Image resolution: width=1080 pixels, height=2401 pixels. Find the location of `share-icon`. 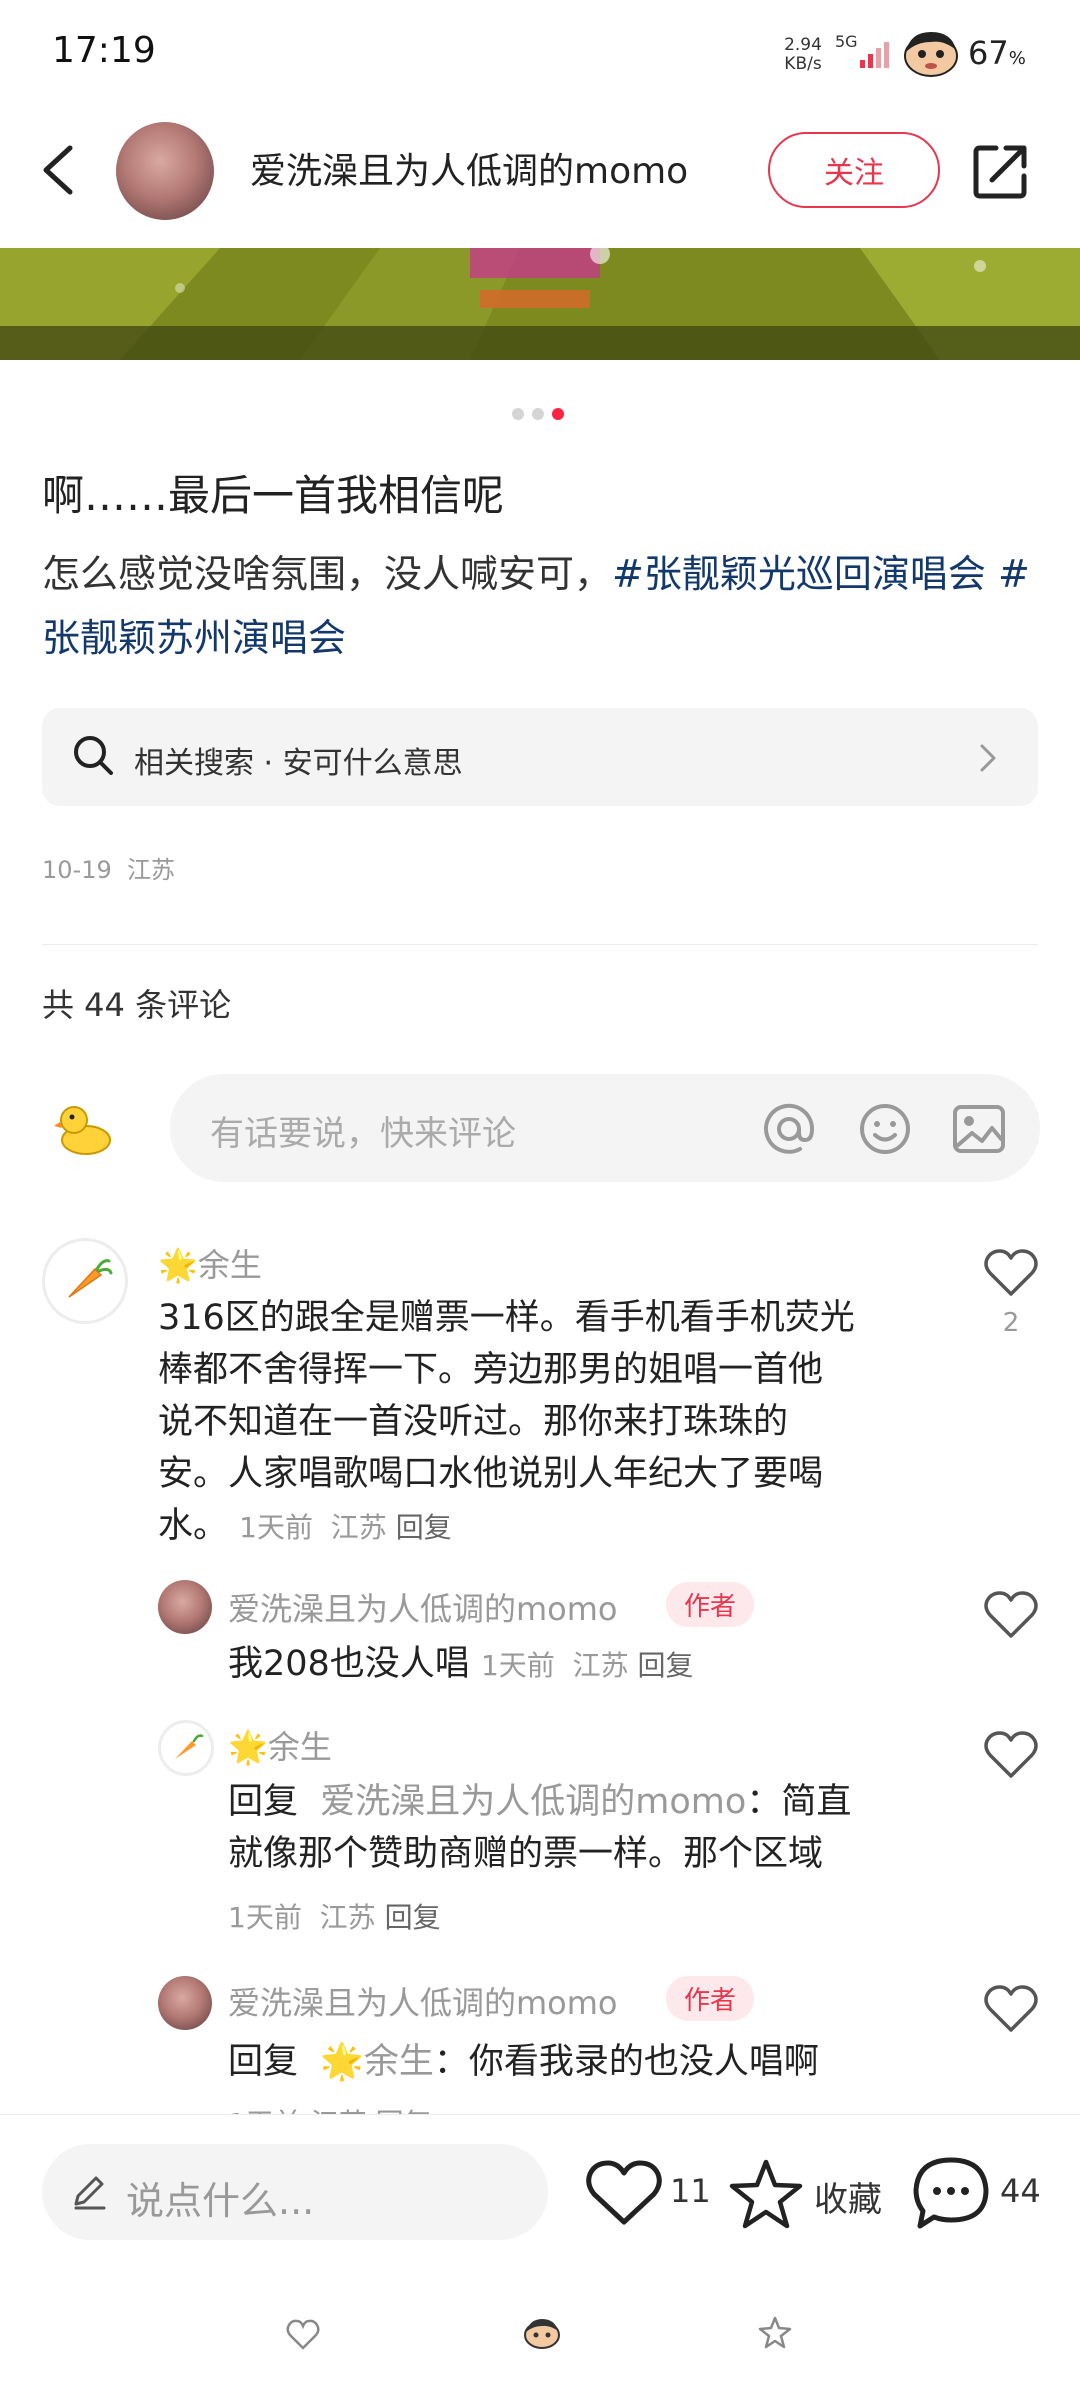

share-icon is located at coordinates (1001, 171).